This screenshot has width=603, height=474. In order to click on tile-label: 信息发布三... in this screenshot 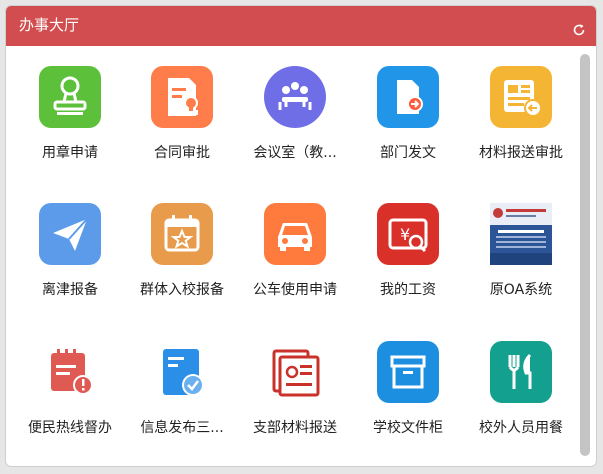, I will do `click(182, 428)`.